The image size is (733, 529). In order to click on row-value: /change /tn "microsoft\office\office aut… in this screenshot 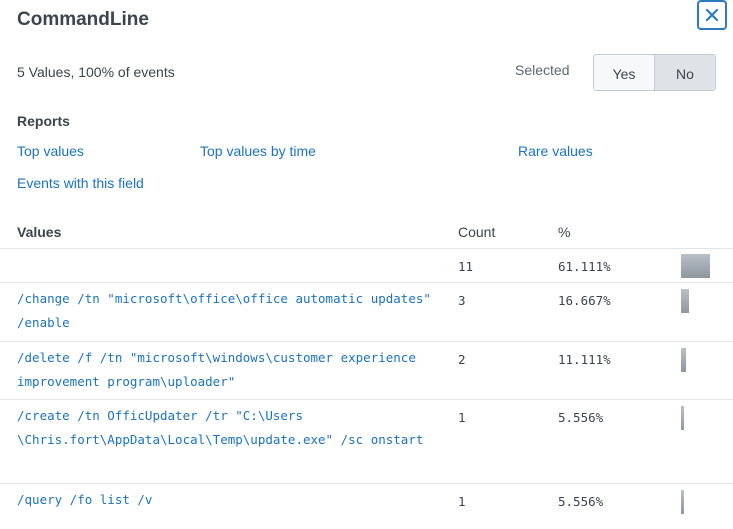, I will do `click(227, 311)`.